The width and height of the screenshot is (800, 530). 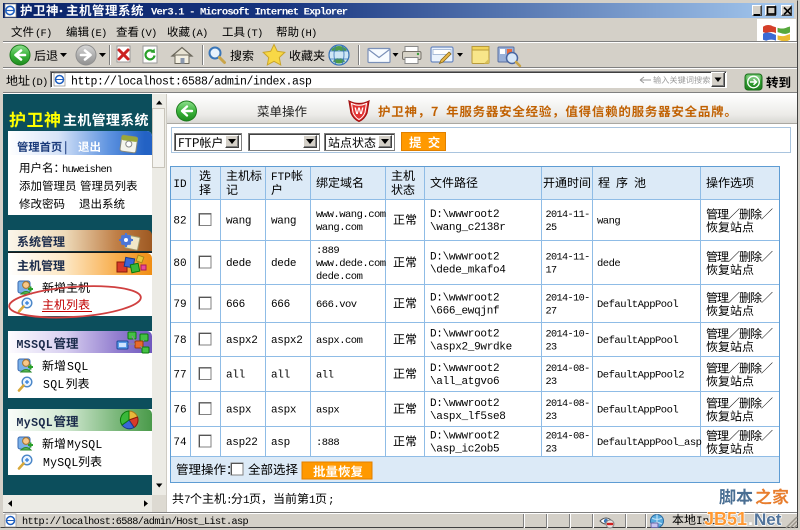 What do you see at coordinates (339, 341) in the screenshot?
I see `svg-text: aspx.com` at bounding box center [339, 341].